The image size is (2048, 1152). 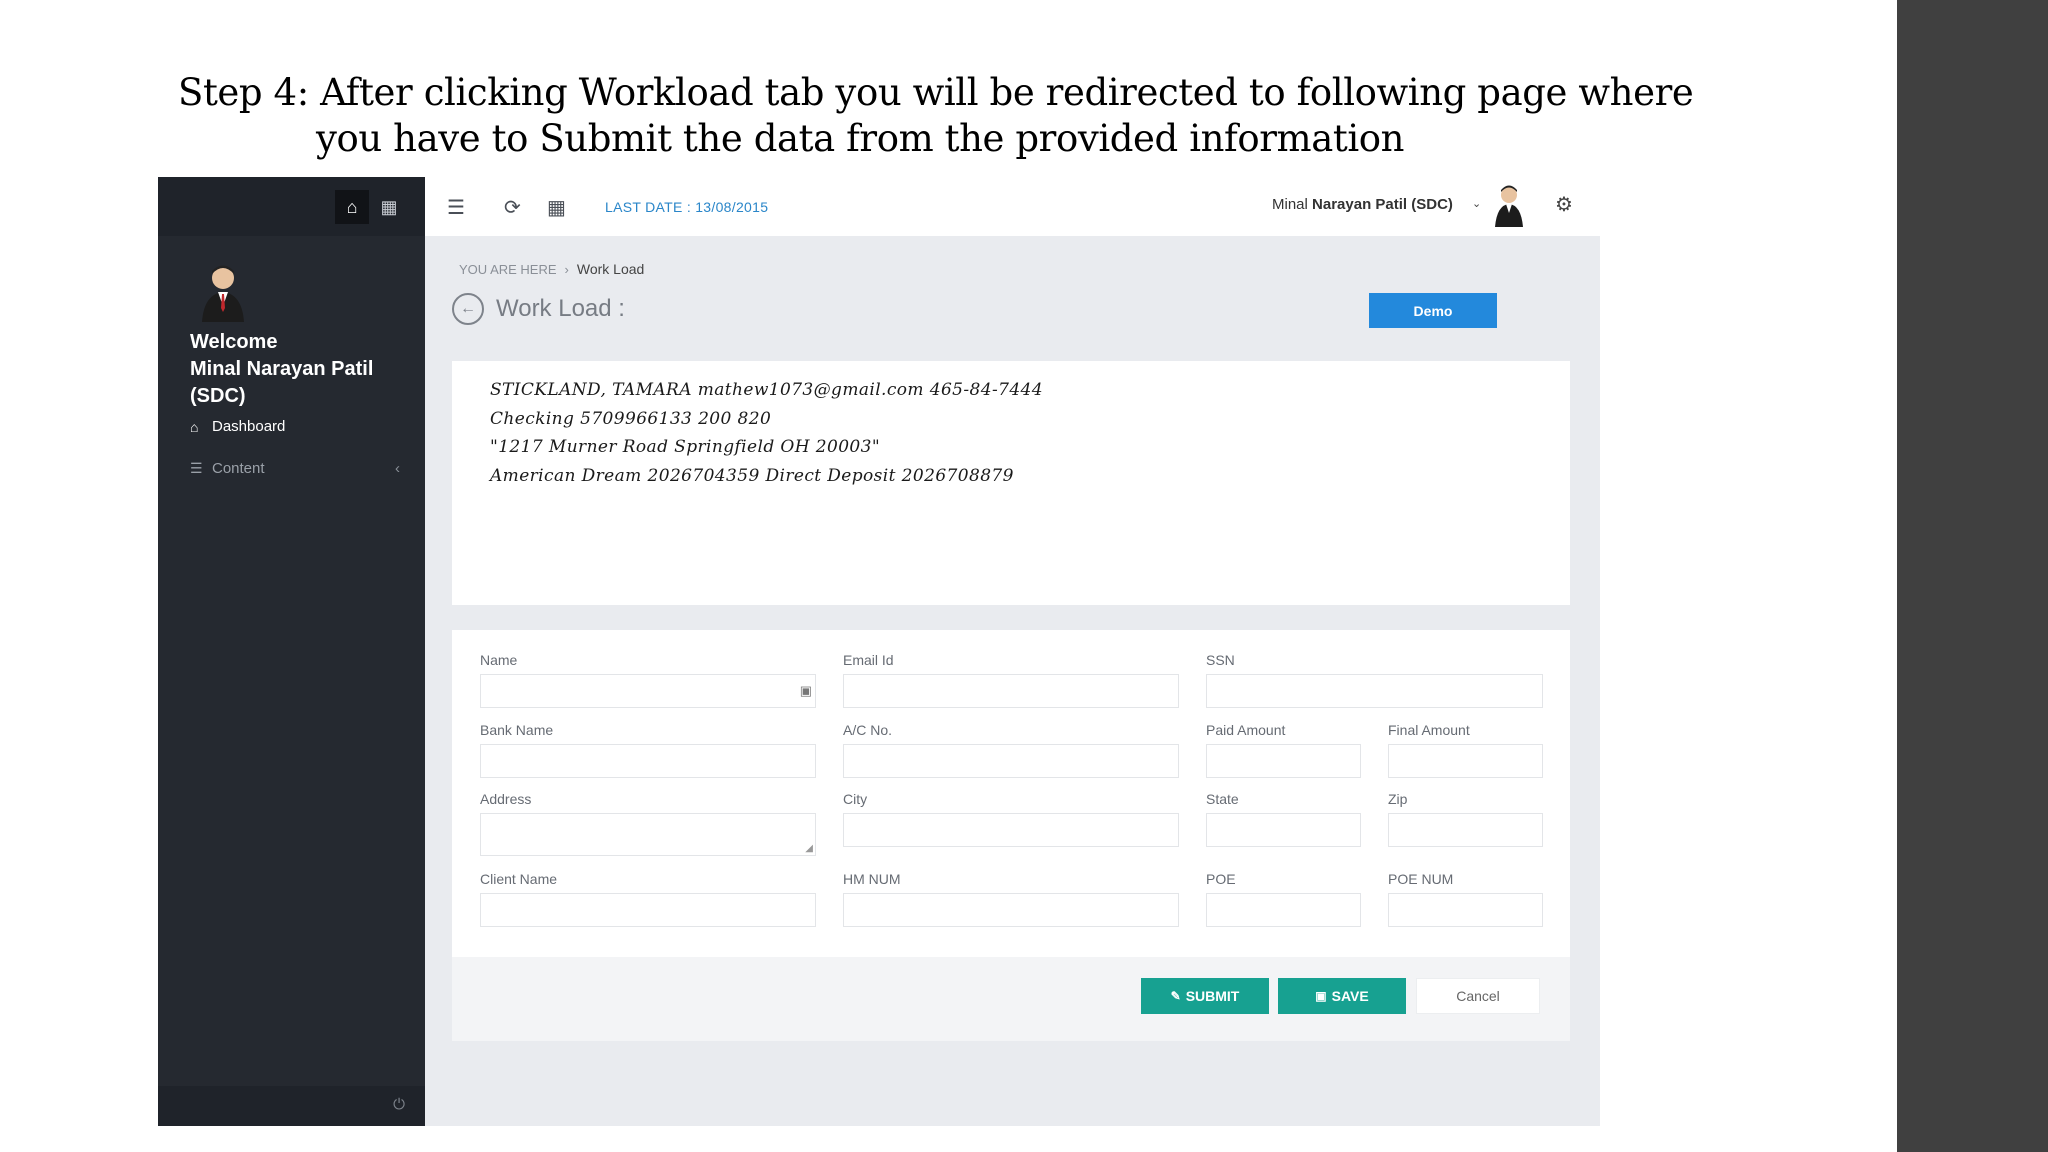 What do you see at coordinates (1290, 204) in the screenshot?
I see `user-first-name: Minal` at bounding box center [1290, 204].